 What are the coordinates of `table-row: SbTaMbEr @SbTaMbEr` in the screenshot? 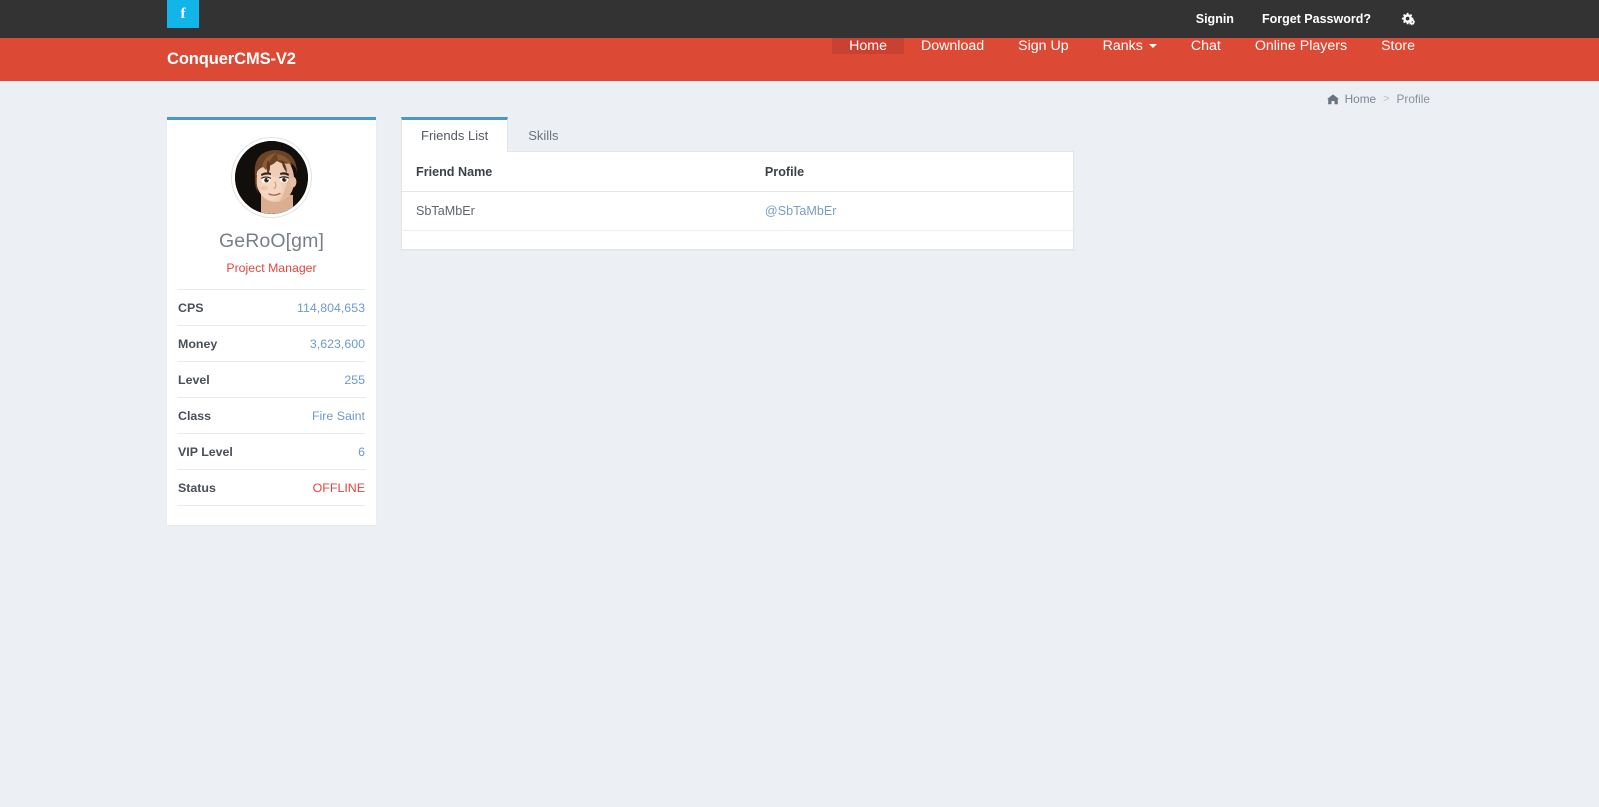 It's located at (737, 211).